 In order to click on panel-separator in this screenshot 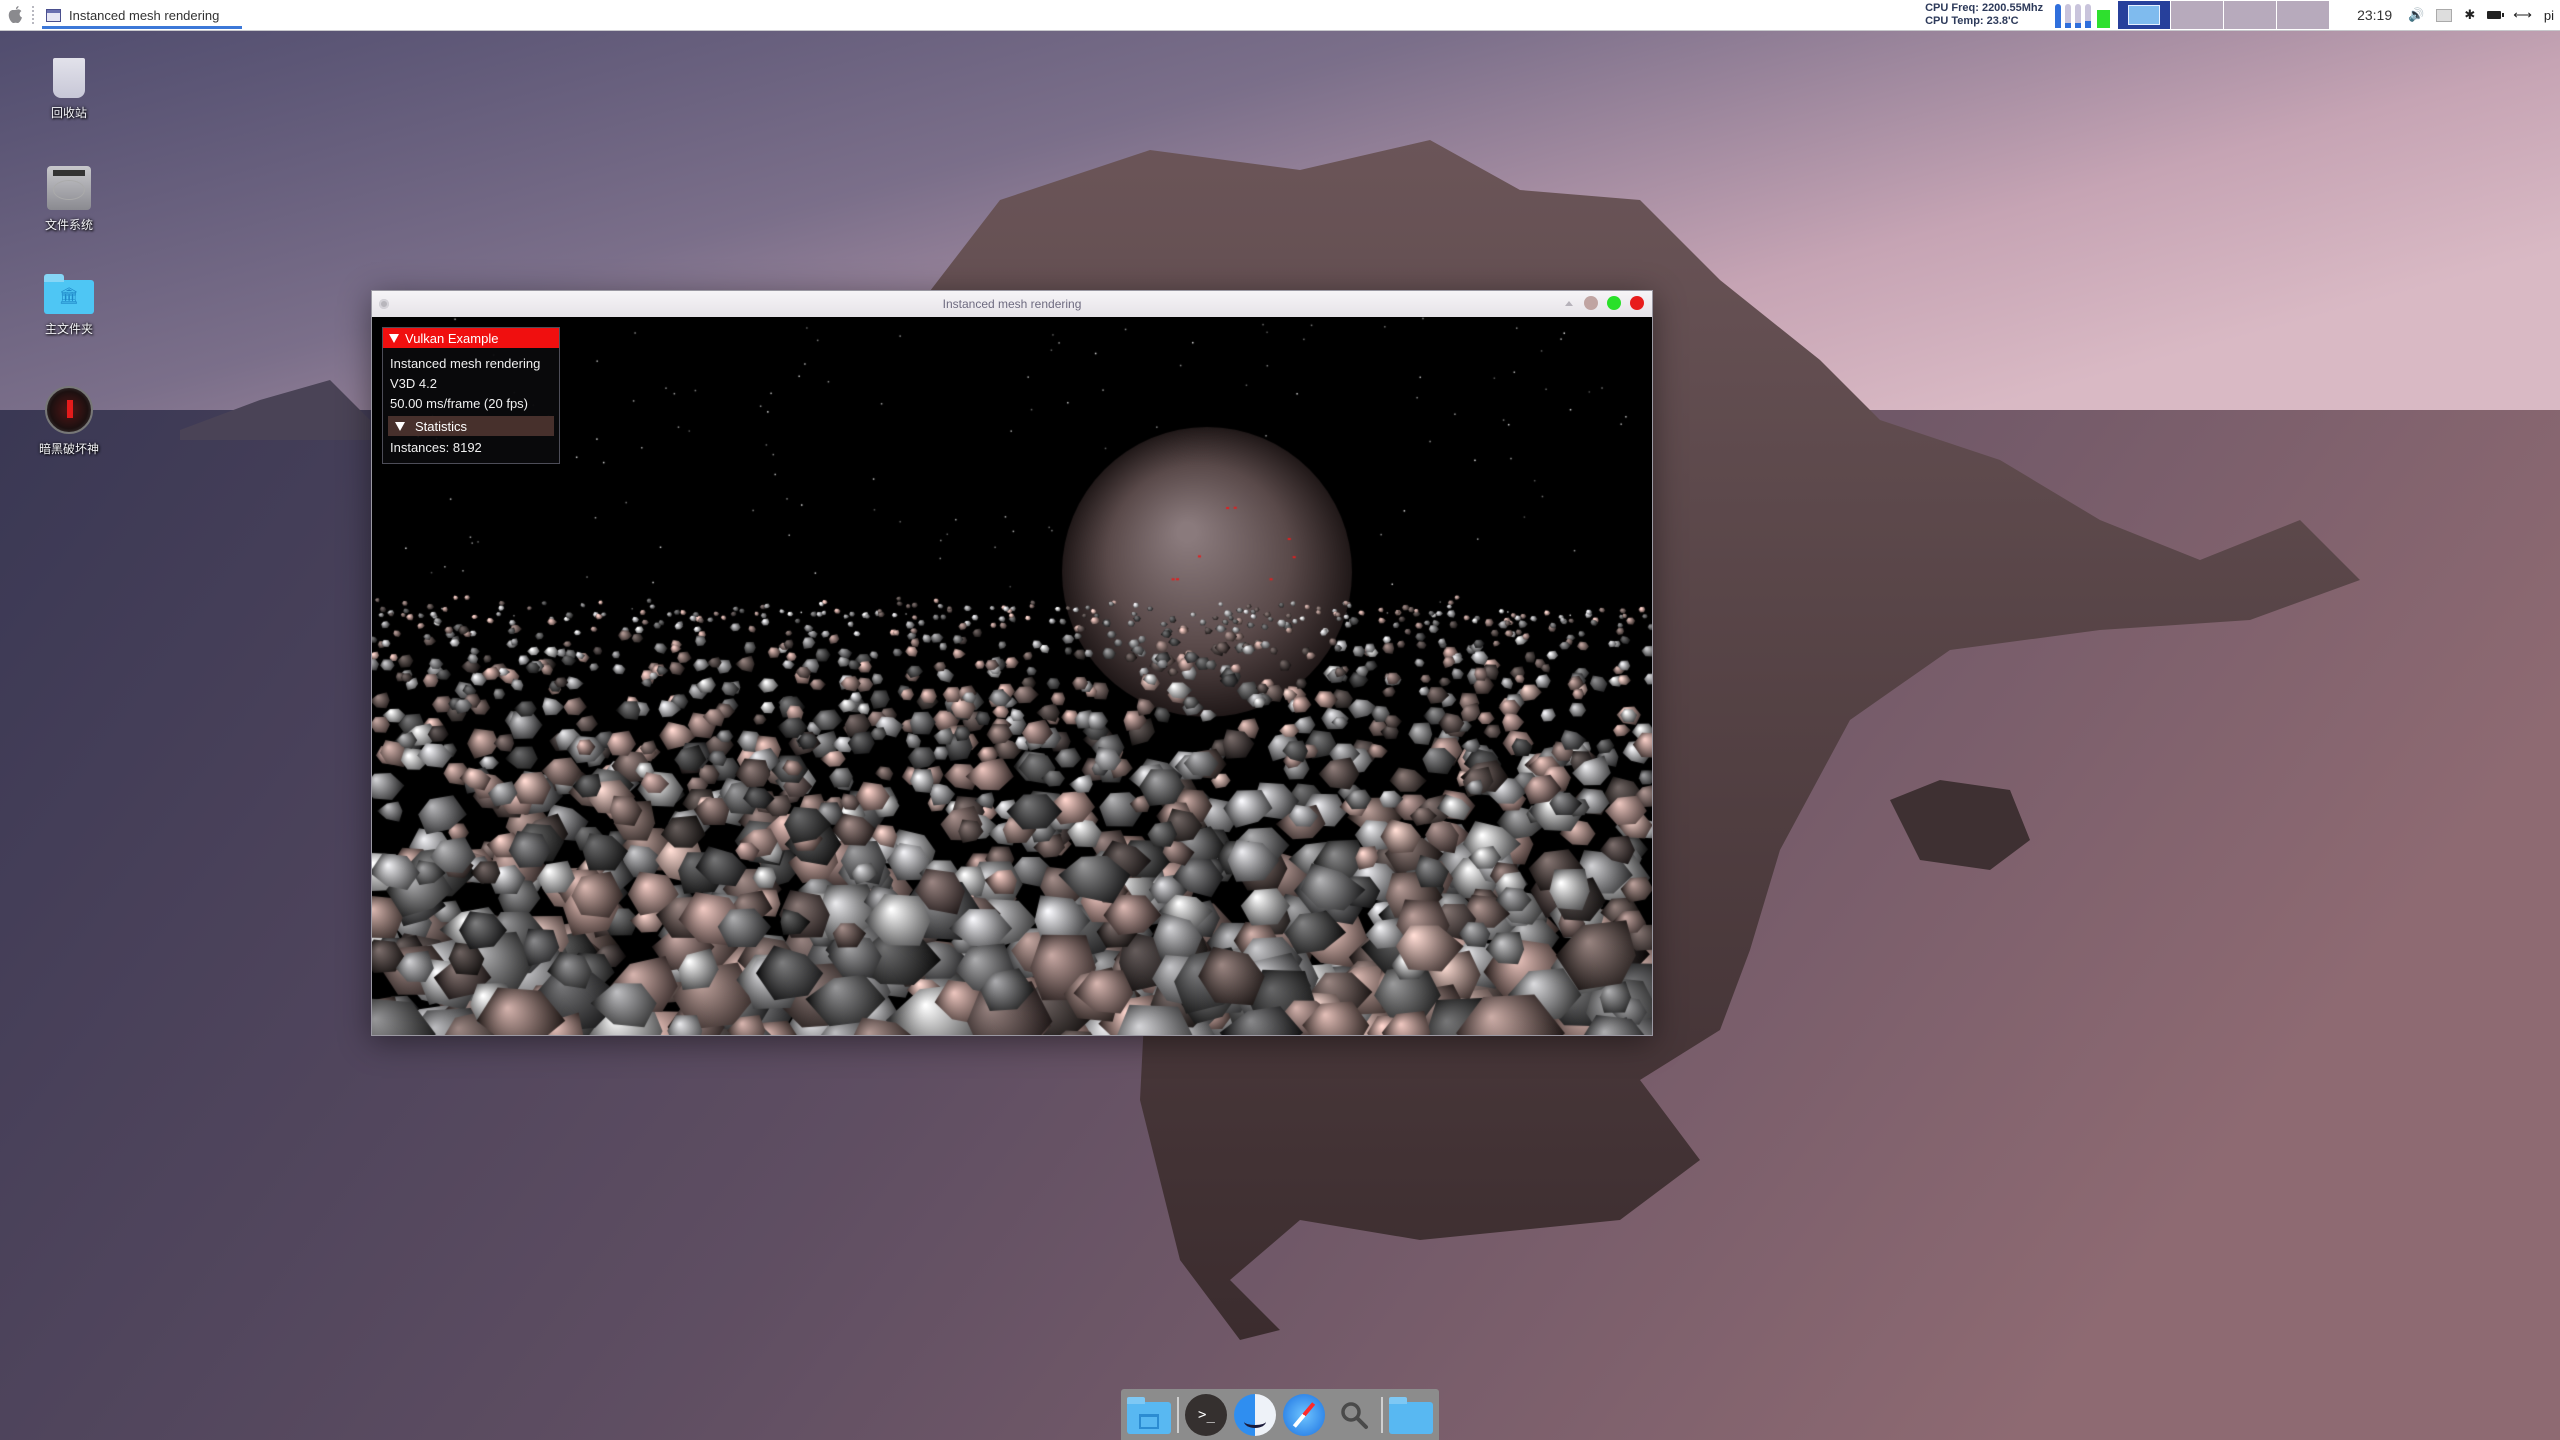, I will do `click(34, 15)`.